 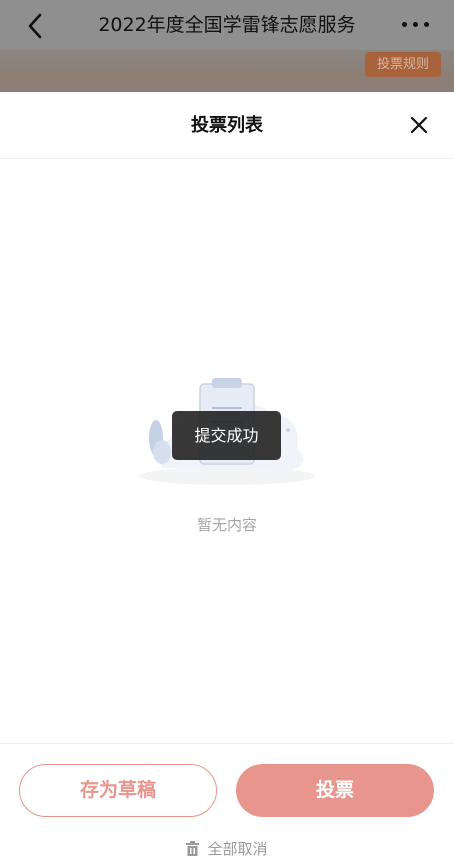 I want to click on back-arrow-icon, so click(x=36, y=26).